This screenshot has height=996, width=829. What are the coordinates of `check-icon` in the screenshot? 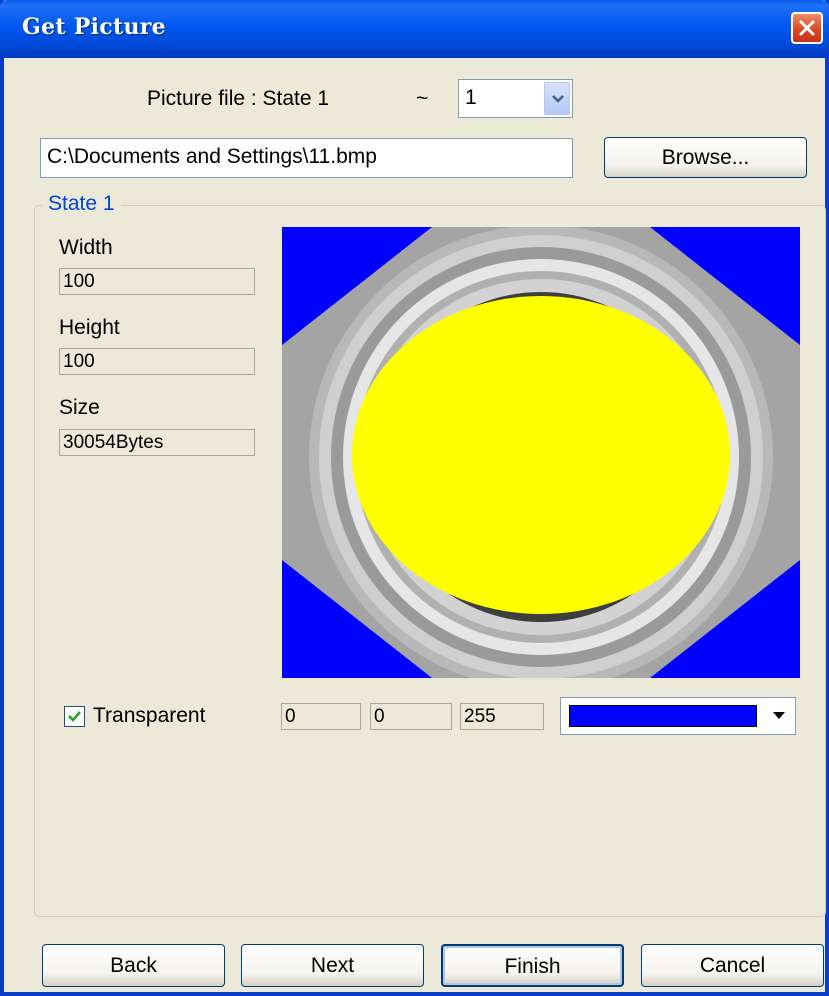 It's located at (74, 716).